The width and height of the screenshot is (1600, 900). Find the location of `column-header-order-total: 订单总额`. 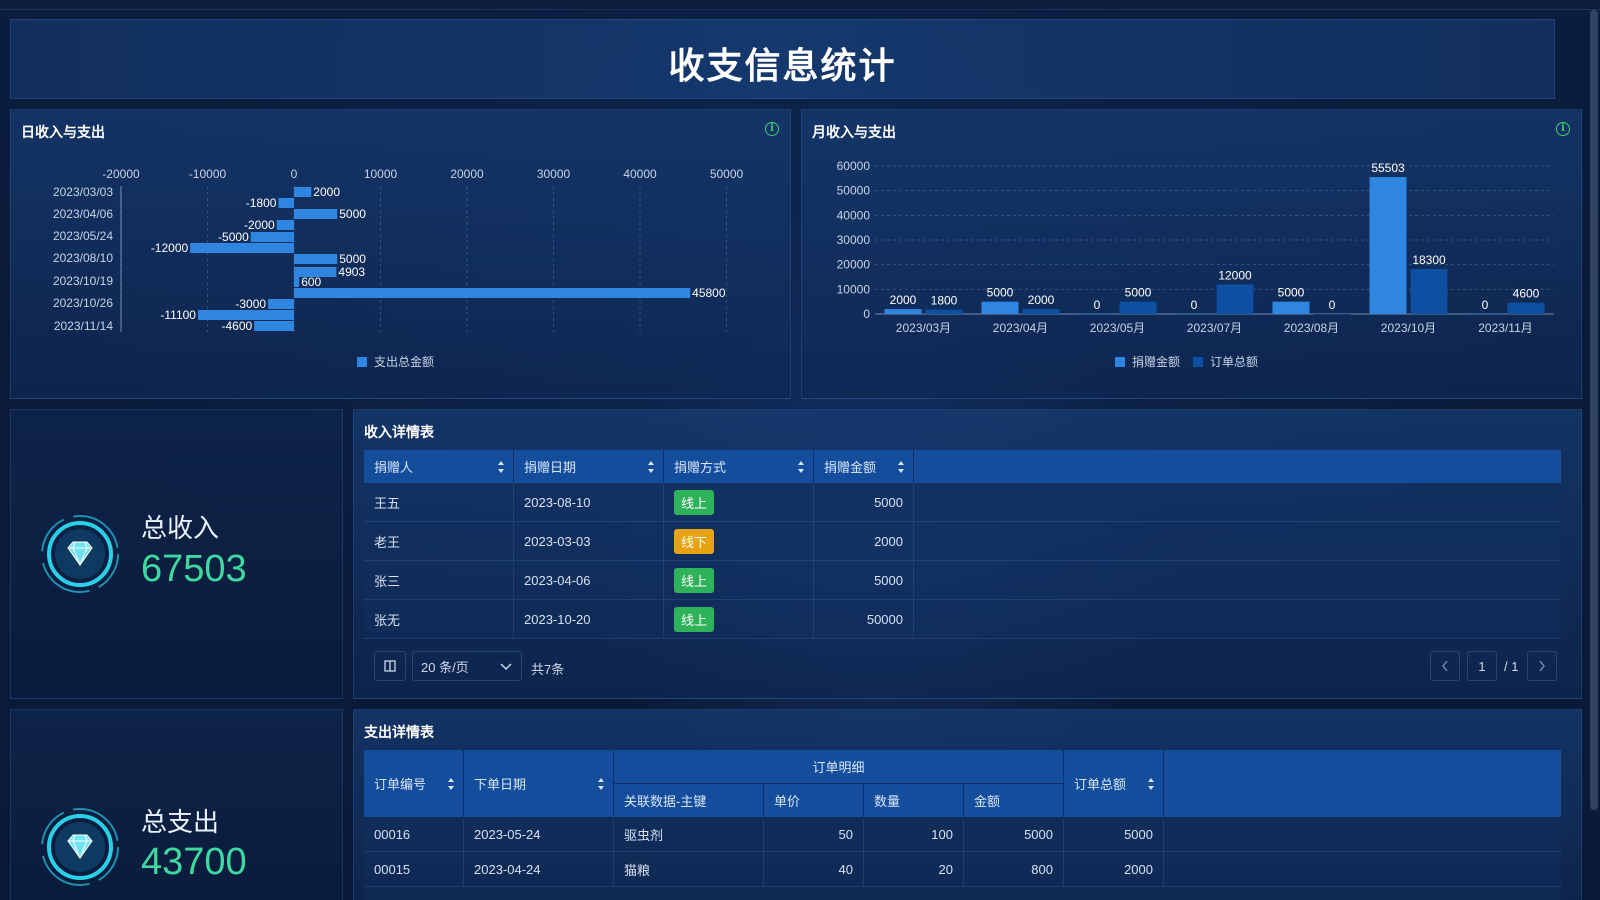

column-header-order-total: 订单总额 is located at coordinates (1114, 783).